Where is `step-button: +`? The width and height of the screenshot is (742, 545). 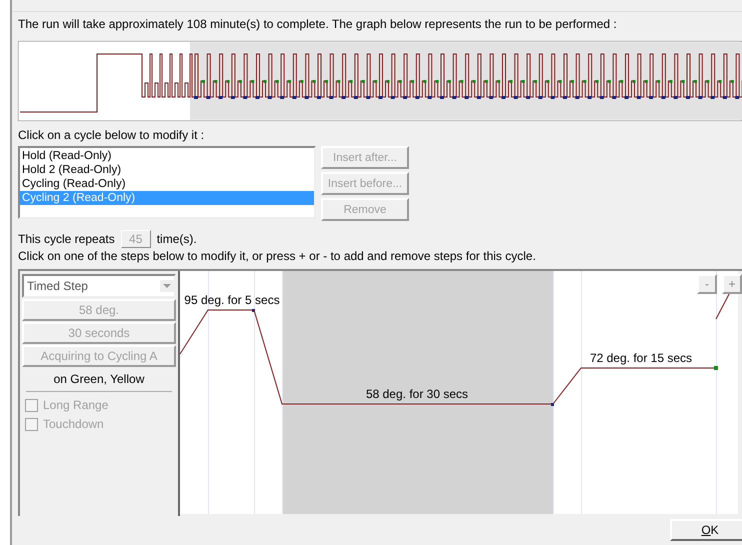
step-button: + is located at coordinates (732, 284).